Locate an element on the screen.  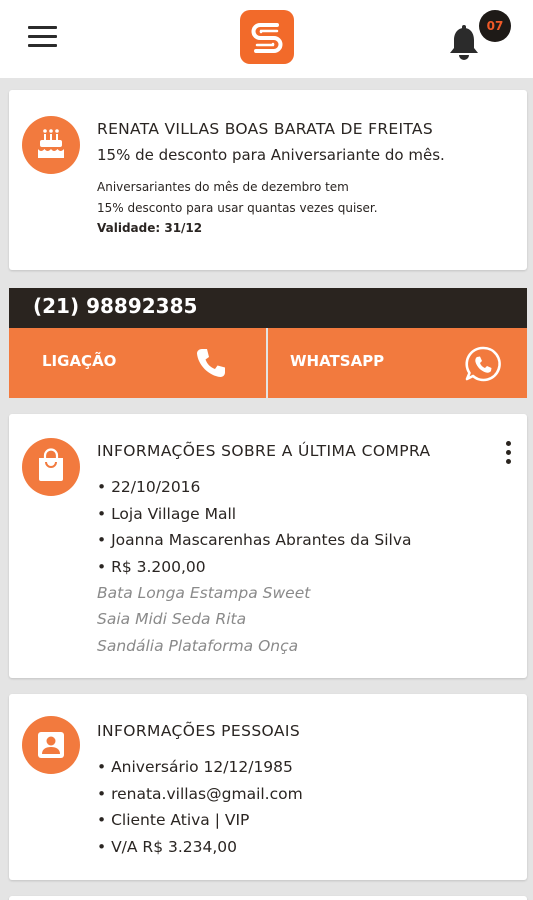
offer-validity: Validade: 31/12 is located at coordinates (150, 228).